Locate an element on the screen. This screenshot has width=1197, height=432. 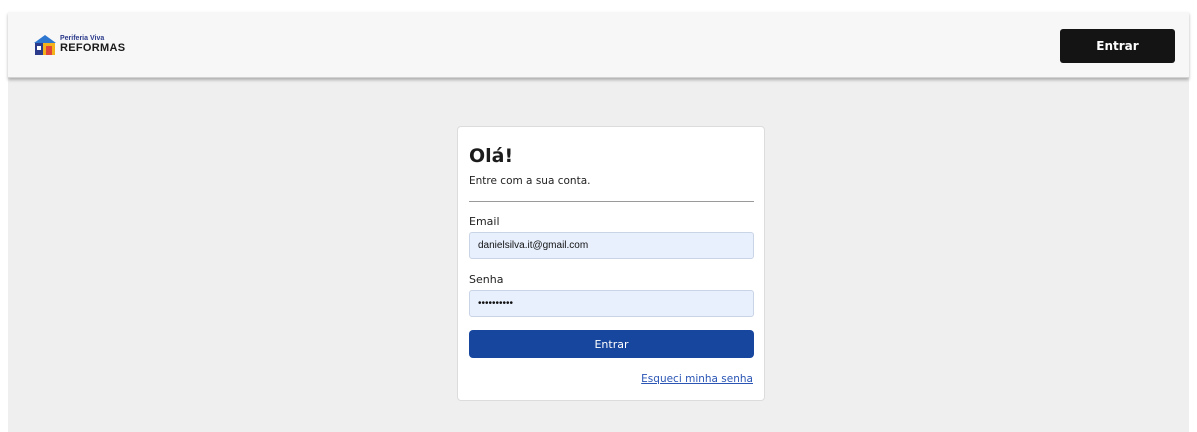
brand-logo: Periferia Viva REFORMAS is located at coordinates (78, 45).